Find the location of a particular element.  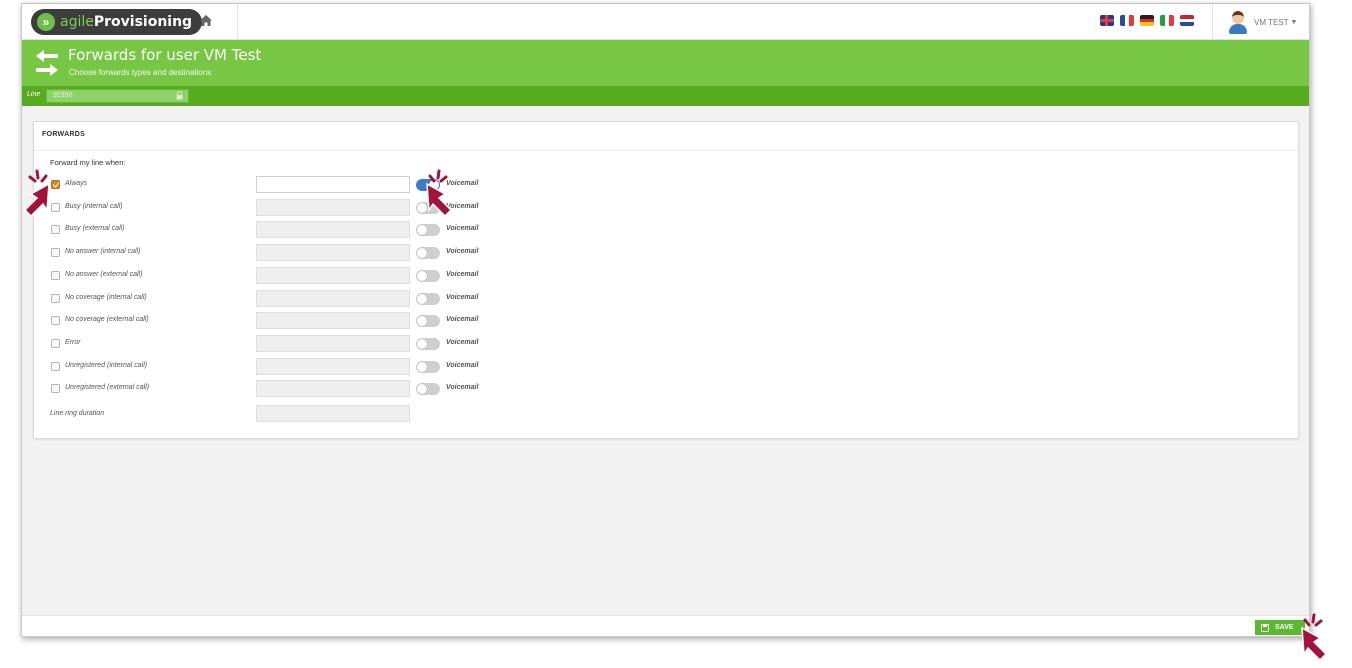

forward-rule-label: No answer (external call) is located at coordinates (104, 274).